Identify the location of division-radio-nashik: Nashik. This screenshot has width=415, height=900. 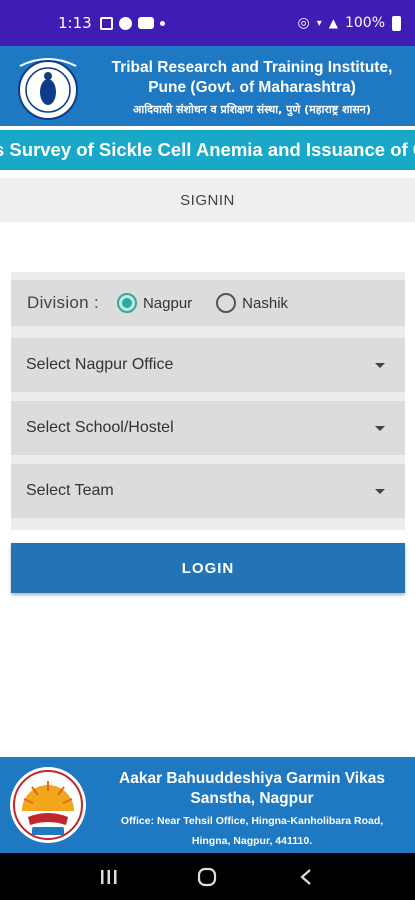
(252, 303).